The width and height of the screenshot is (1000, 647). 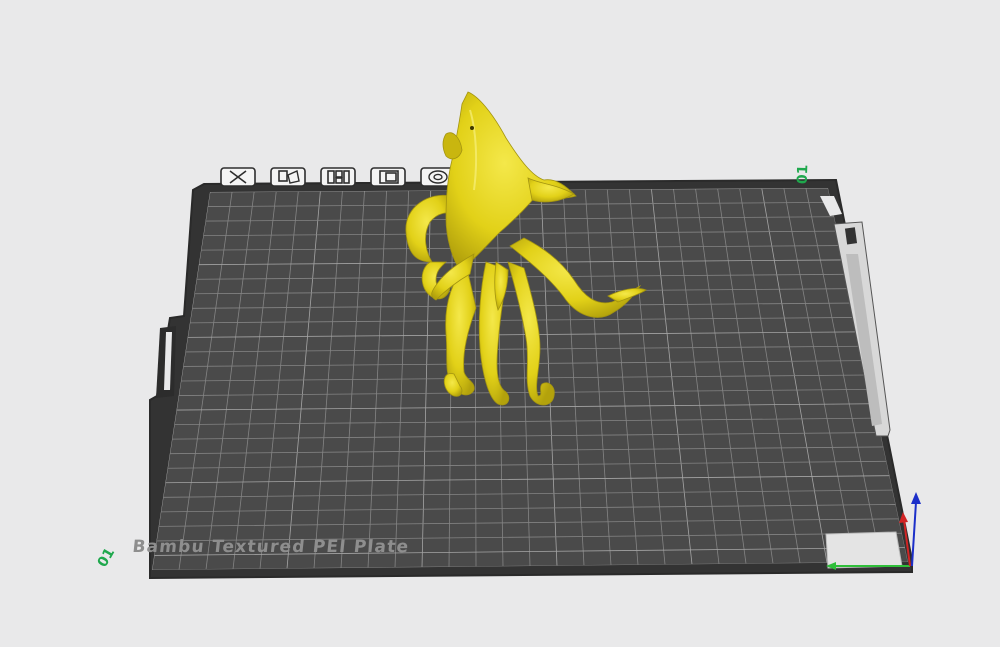 I want to click on plate-lock-icon, so click(x=389, y=177).